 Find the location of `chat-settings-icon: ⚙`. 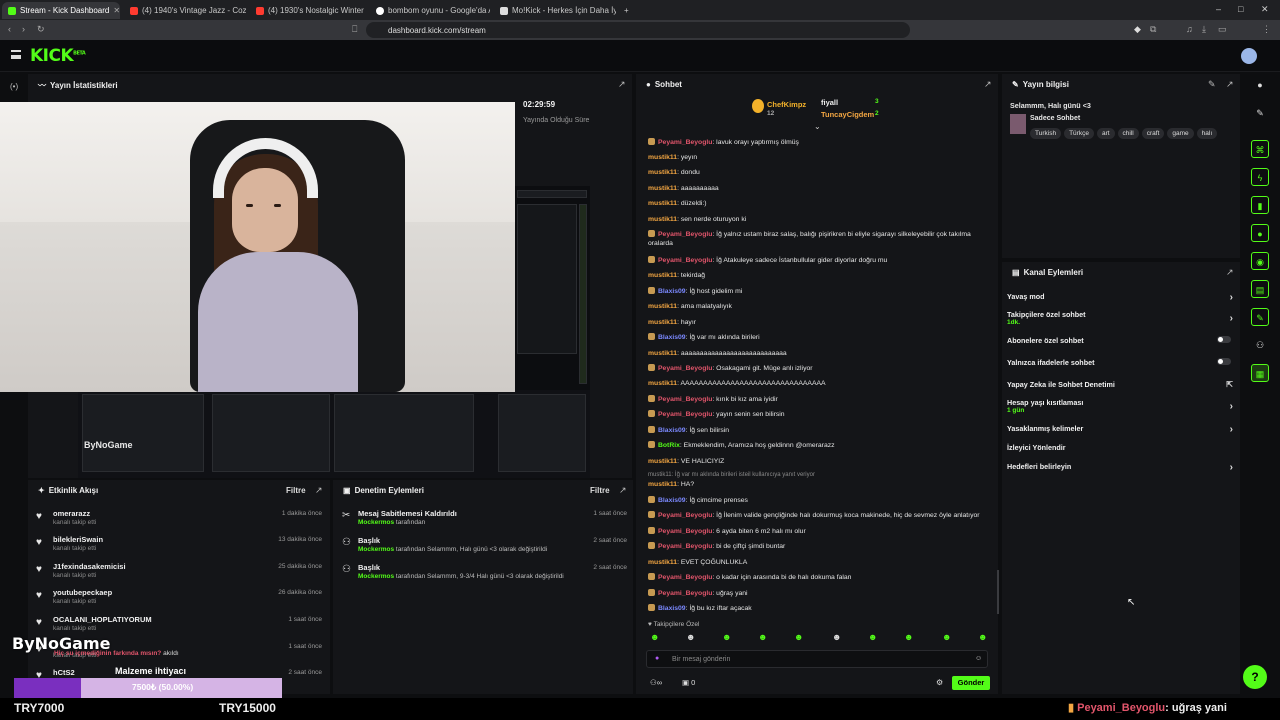

chat-settings-icon: ⚙ is located at coordinates (939, 682).